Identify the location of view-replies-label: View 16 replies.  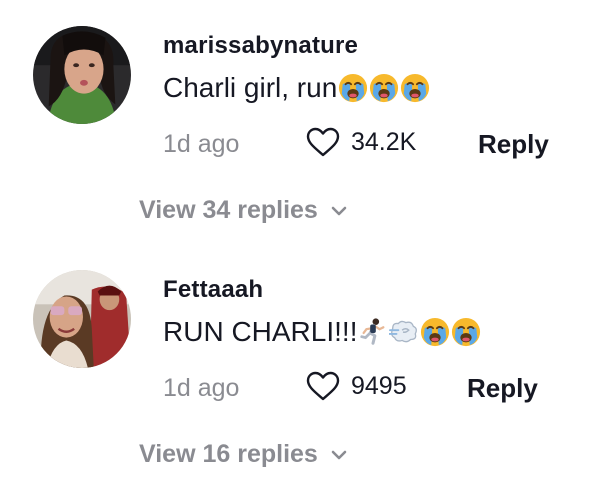
(228, 454).